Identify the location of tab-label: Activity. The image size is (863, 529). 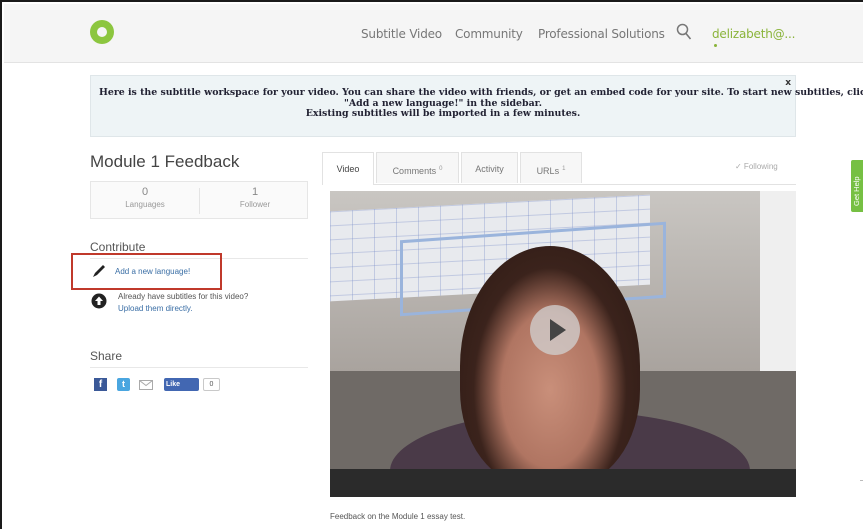
(489, 169).